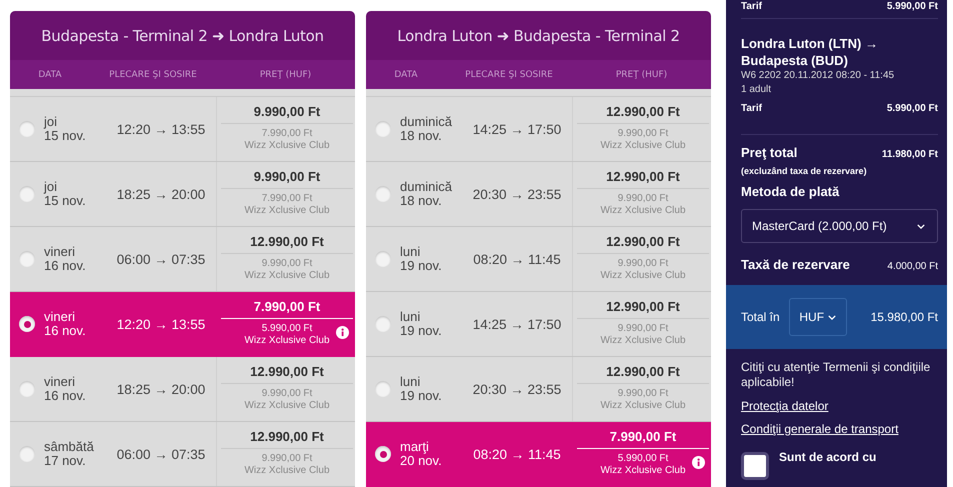  I want to click on fee-label: Taxă de rezervare, so click(795, 264).